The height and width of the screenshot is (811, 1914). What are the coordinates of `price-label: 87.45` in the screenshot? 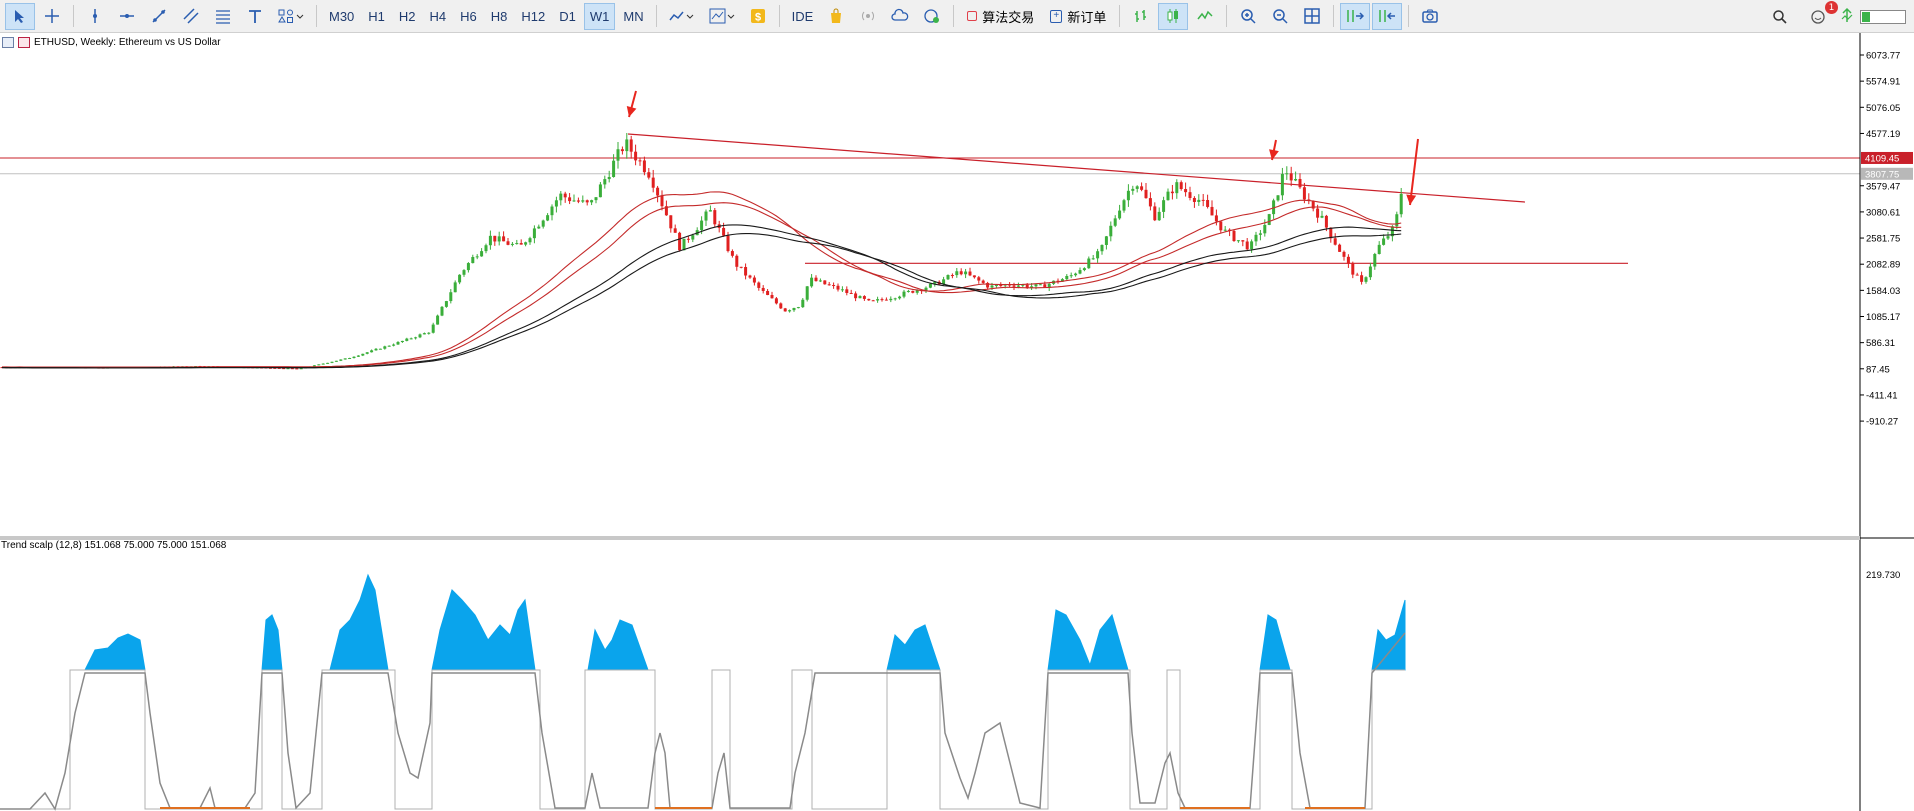 It's located at (1878, 369).